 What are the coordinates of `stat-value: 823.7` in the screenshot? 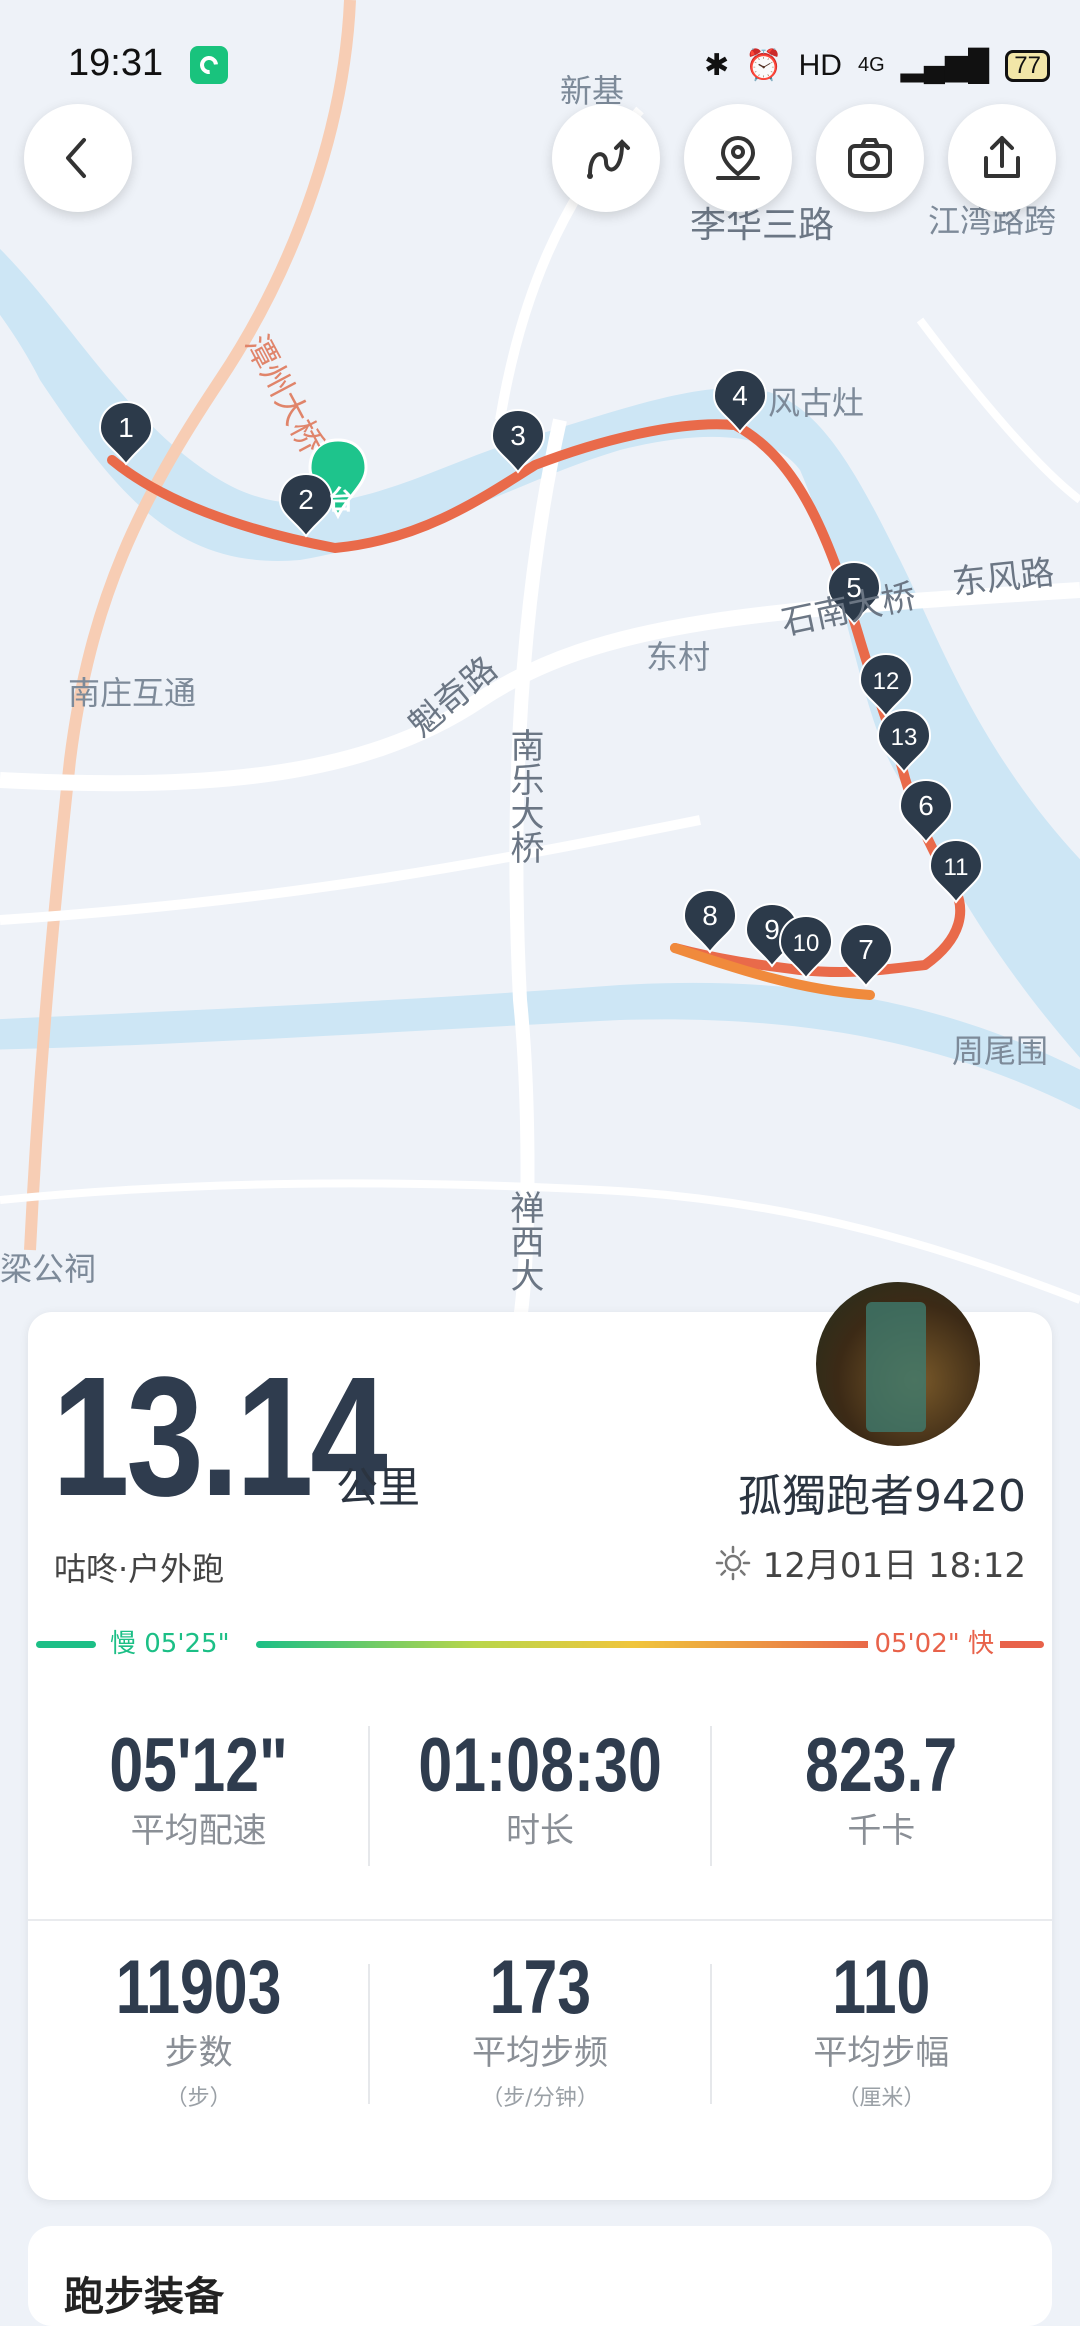 It's located at (881, 1765).